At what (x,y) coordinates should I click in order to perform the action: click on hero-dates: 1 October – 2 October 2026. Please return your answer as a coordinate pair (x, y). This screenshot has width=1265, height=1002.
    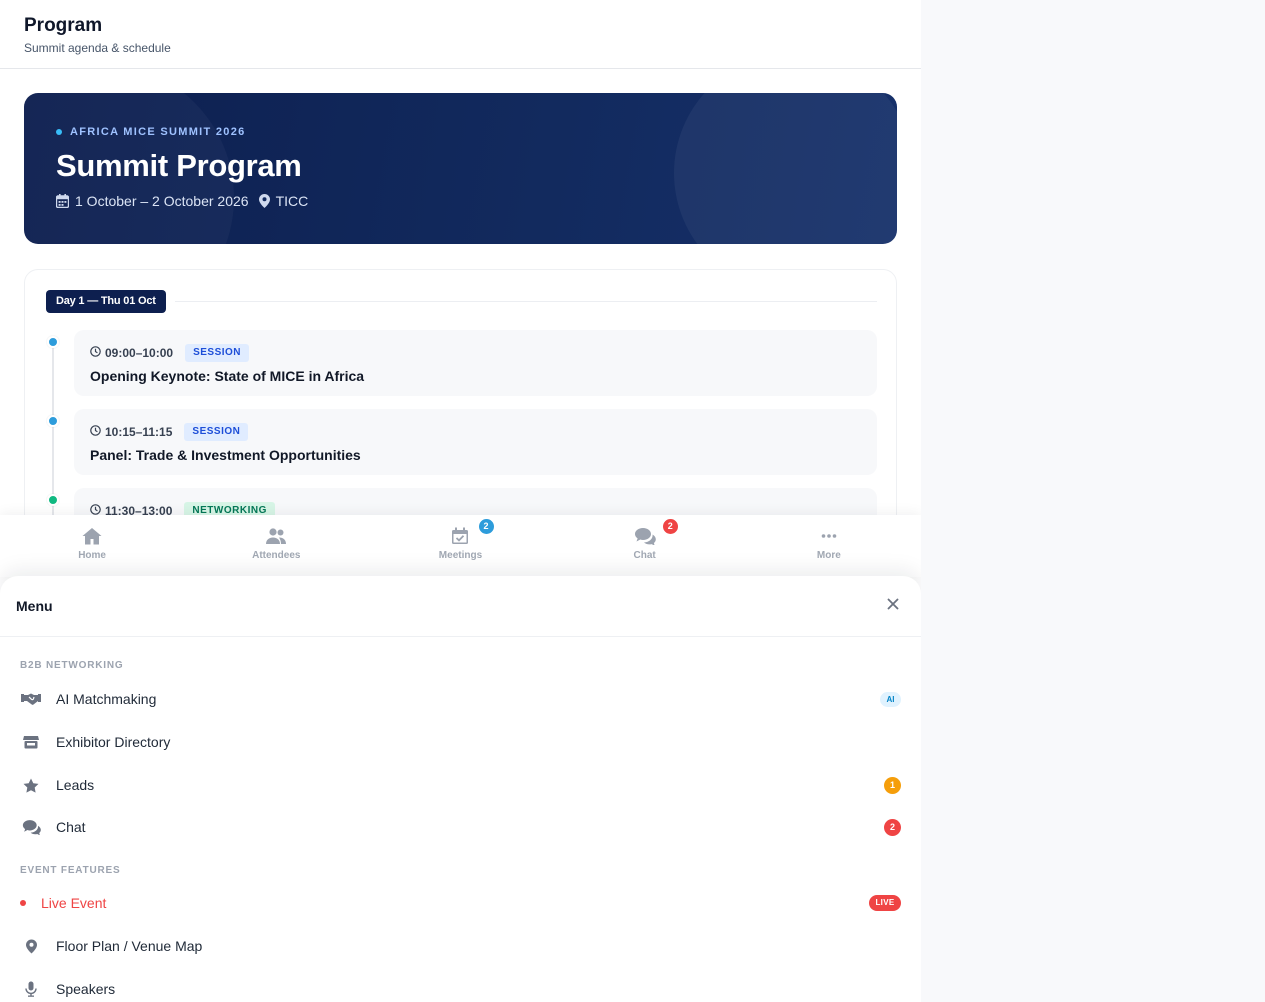
    Looking at the image, I should click on (162, 201).